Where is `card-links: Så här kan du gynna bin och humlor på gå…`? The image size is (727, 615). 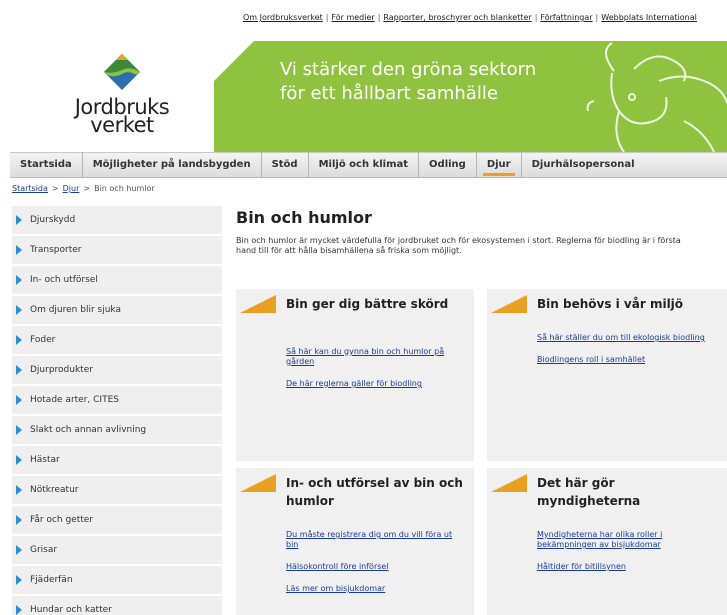
card-links: Så här kan du gynna bin och humlor på gå… is located at coordinates (376, 374).